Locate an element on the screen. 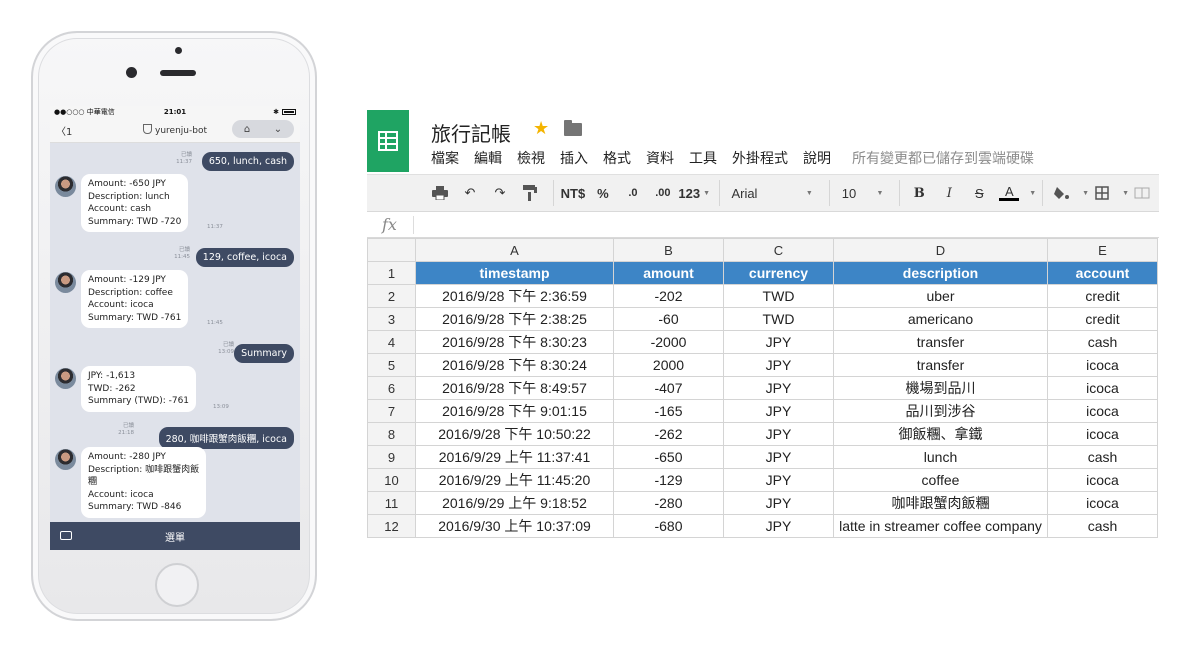 The width and height of the screenshot is (1200, 652). currency-format-button: NT$ is located at coordinates (573, 193).